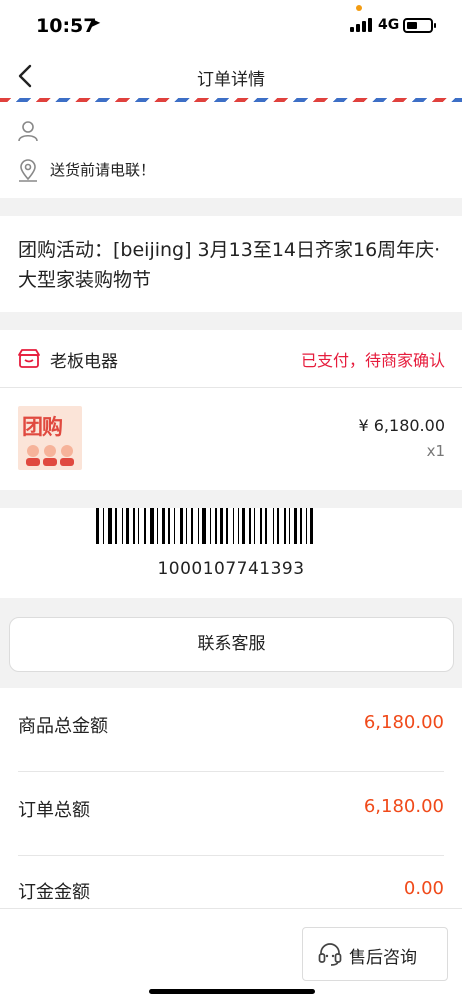 The width and height of the screenshot is (462, 999). Describe the element at coordinates (231, 553) in the screenshot. I see `barcode-card: 1000107741393` at that location.